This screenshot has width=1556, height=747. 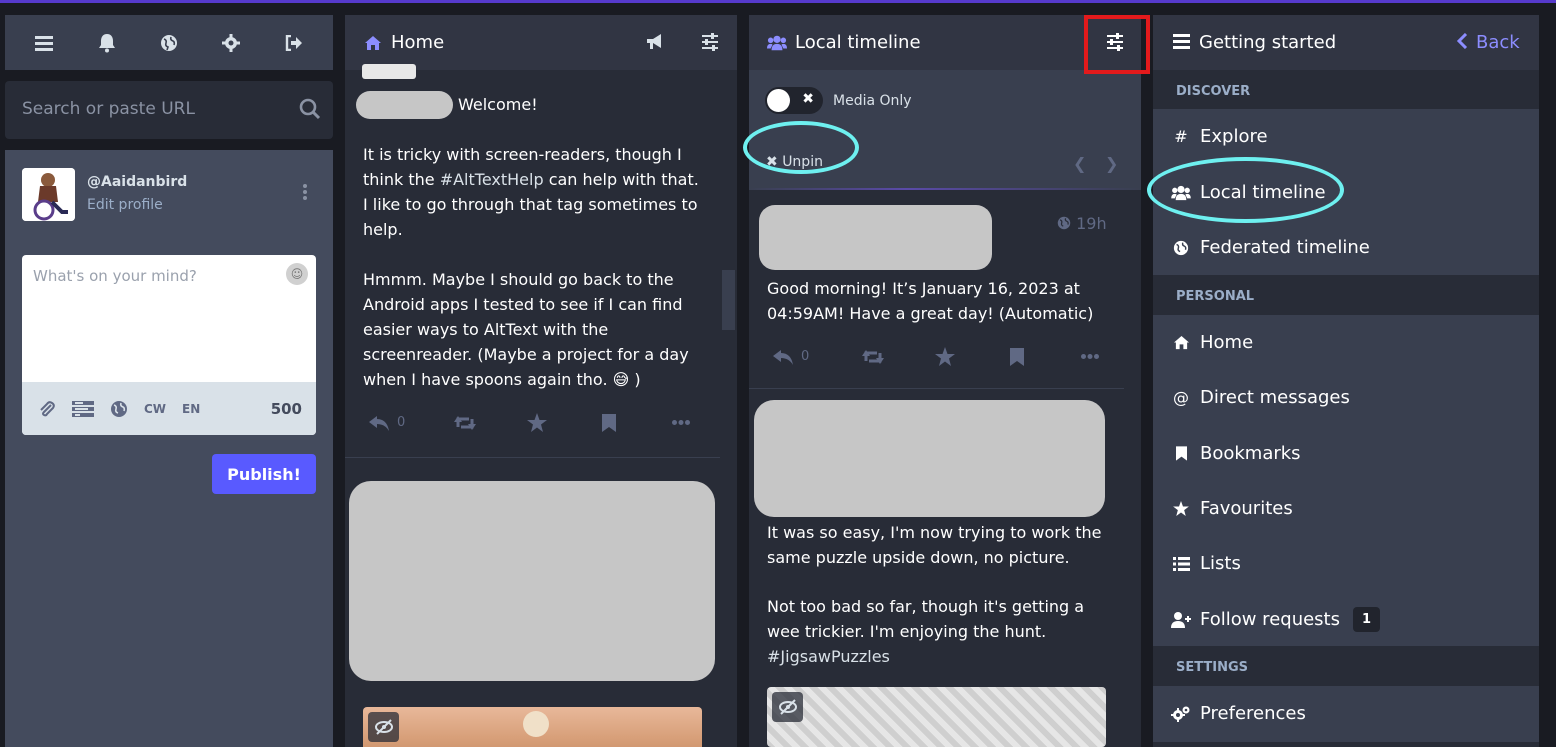 I want to click on nav-item-federated-timeline: Federated timeline, so click(x=1346, y=247).